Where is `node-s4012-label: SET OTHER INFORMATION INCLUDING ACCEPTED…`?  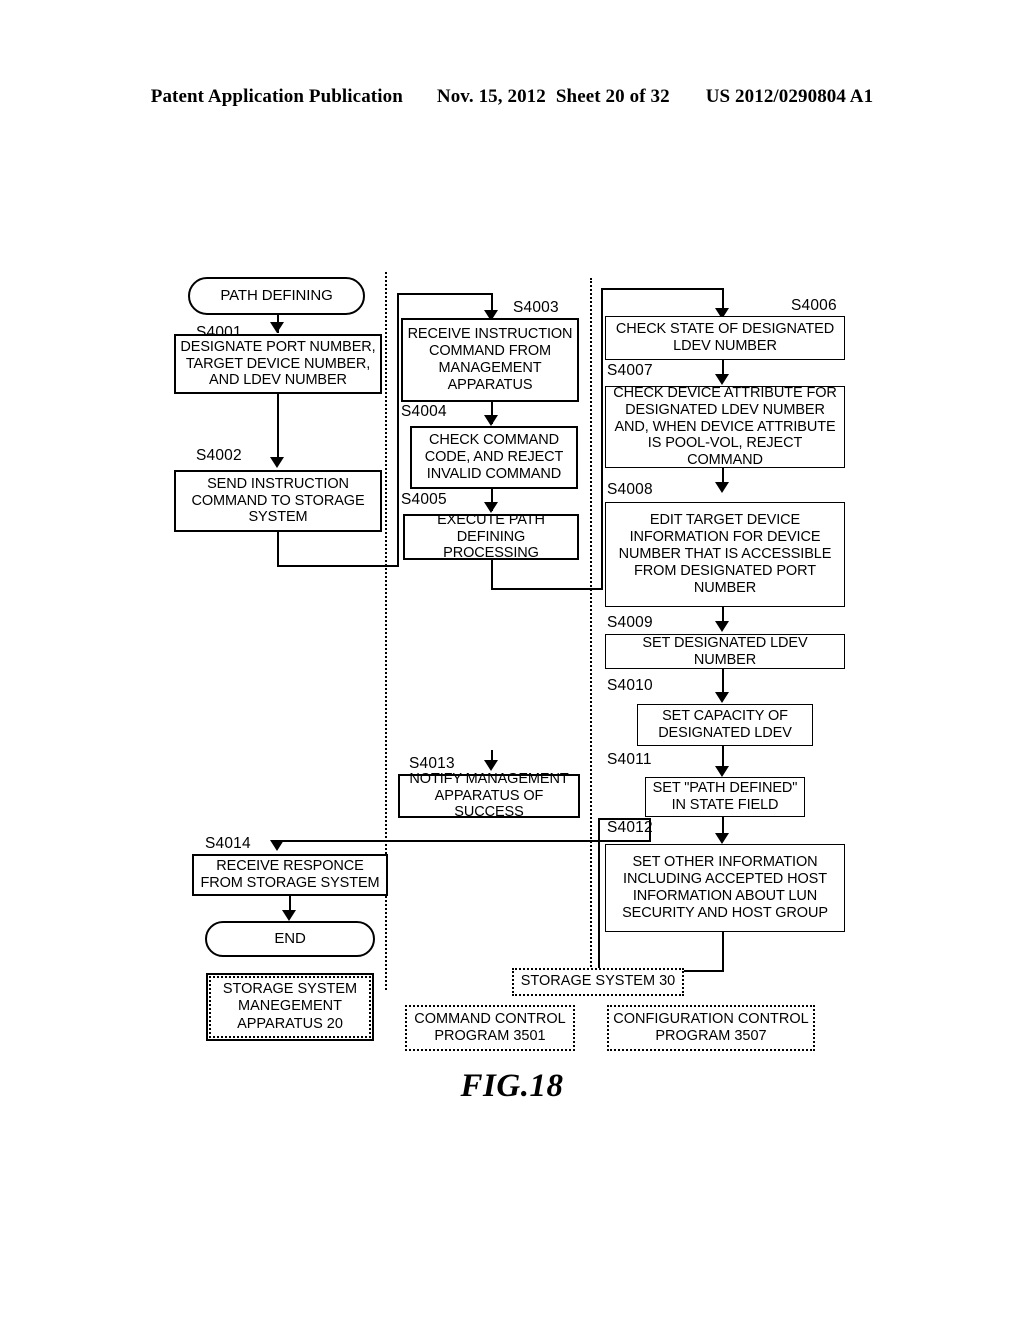 node-s4012-label: SET OTHER INFORMATION INCLUDING ACCEPTED… is located at coordinates (725, 887).